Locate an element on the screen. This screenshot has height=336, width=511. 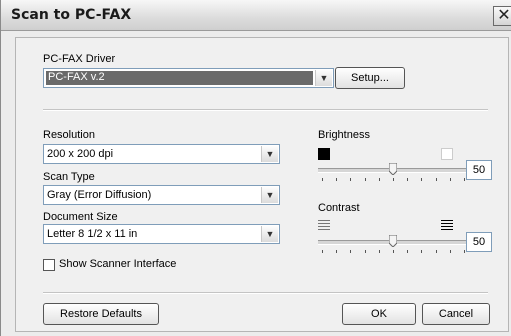
scan-type-value: Gray (Error Diffusion) is located at coordinates (99, 195).